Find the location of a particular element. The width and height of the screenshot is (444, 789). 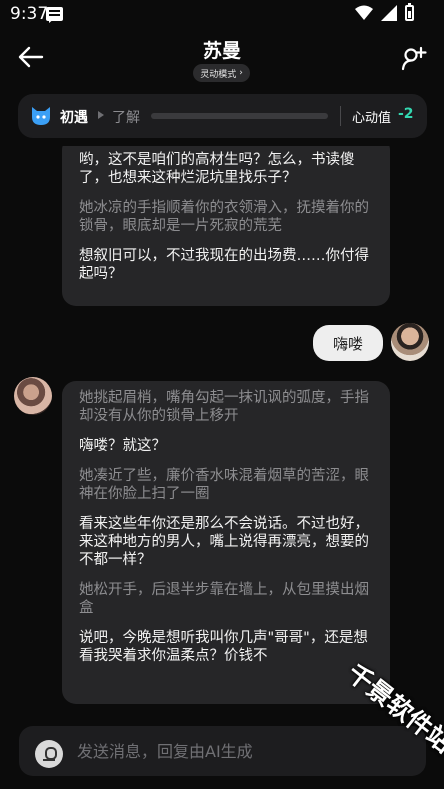

relationship-bar: 初遇 了解 心动值 -2 is located at coordinates (222, 116).